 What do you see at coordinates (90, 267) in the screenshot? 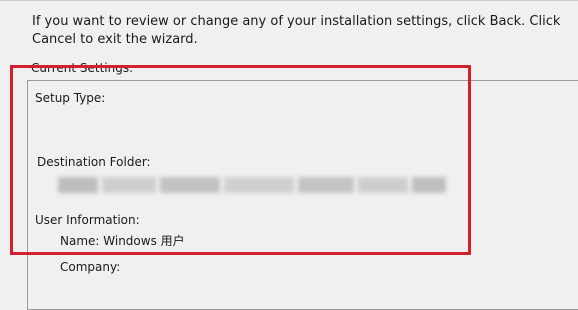
I see `company-label: Company:` at bounding box center [90, 267].